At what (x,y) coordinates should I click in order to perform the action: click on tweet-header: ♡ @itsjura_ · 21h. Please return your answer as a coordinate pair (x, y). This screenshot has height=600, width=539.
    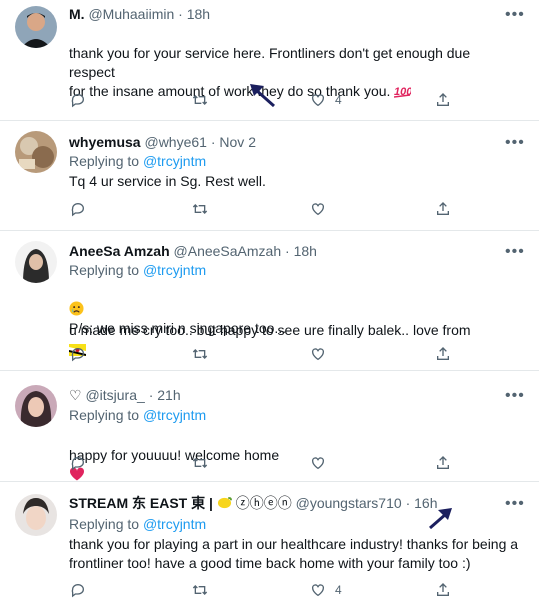
    Looking at the image, I should click on (125, 395).